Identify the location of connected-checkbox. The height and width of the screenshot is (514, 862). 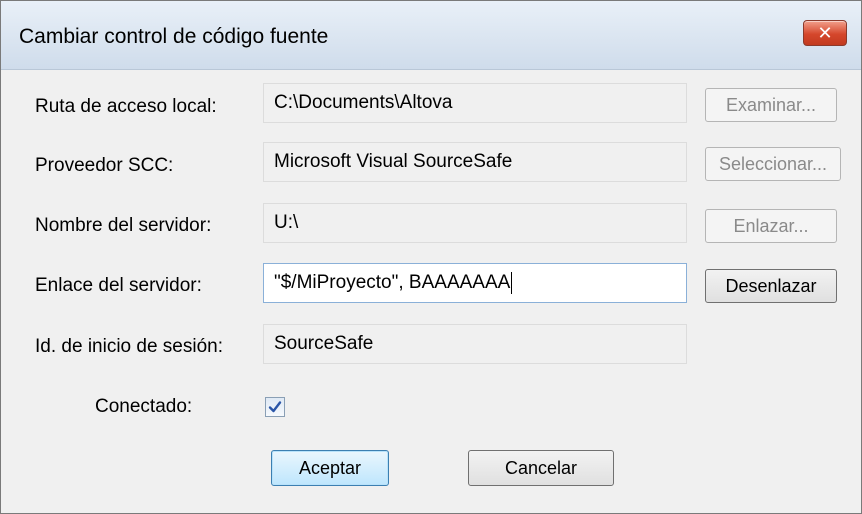
(275, 407).